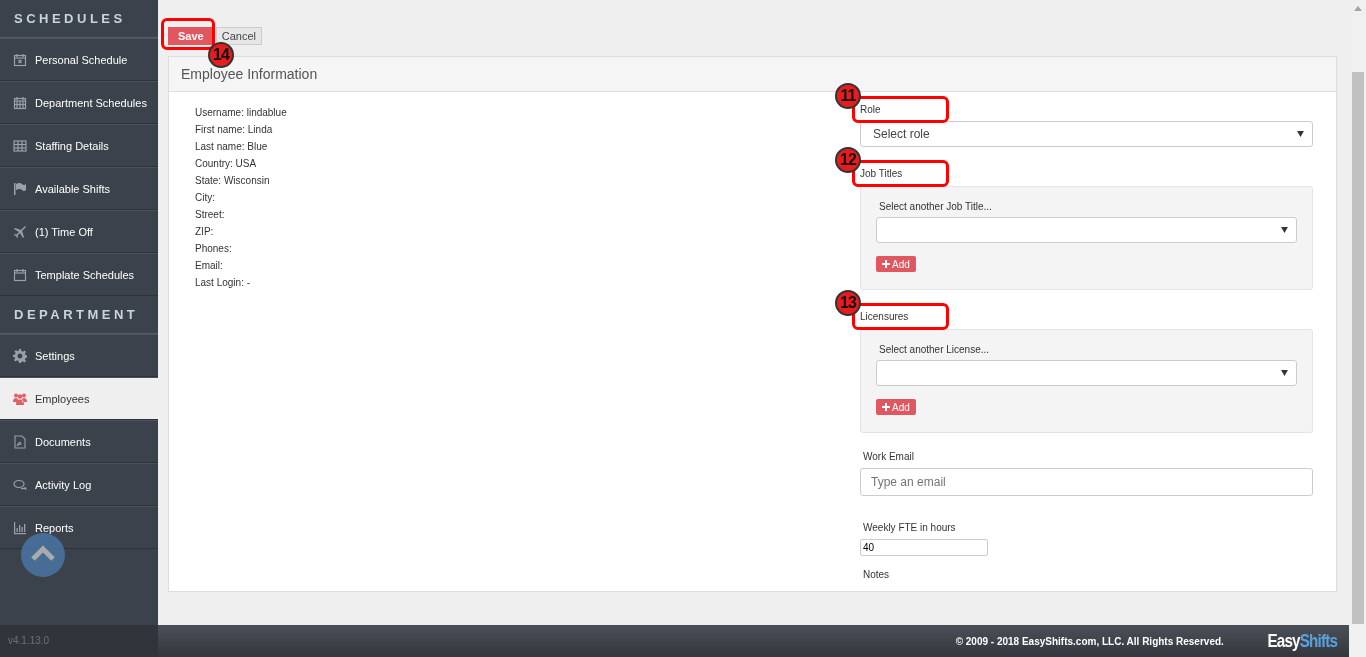 This screenshot has height=657, width=1366. I want to click on callout-number: 13, so click(848, 303).